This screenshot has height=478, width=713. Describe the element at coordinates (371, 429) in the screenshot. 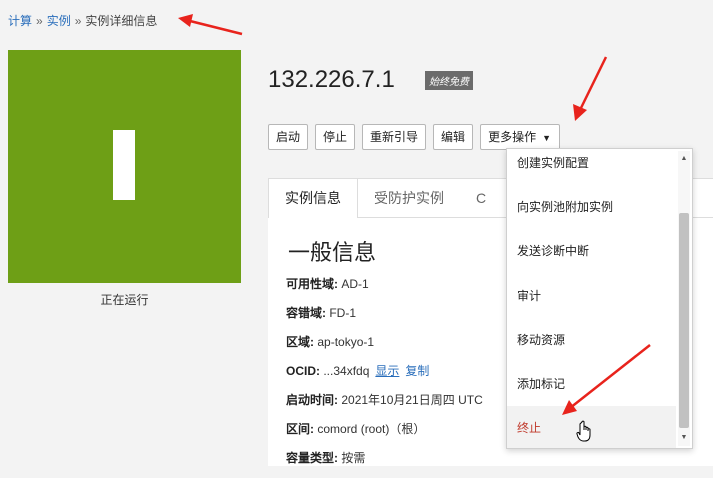

I see `info-value: comord (root)（根）` at that location.